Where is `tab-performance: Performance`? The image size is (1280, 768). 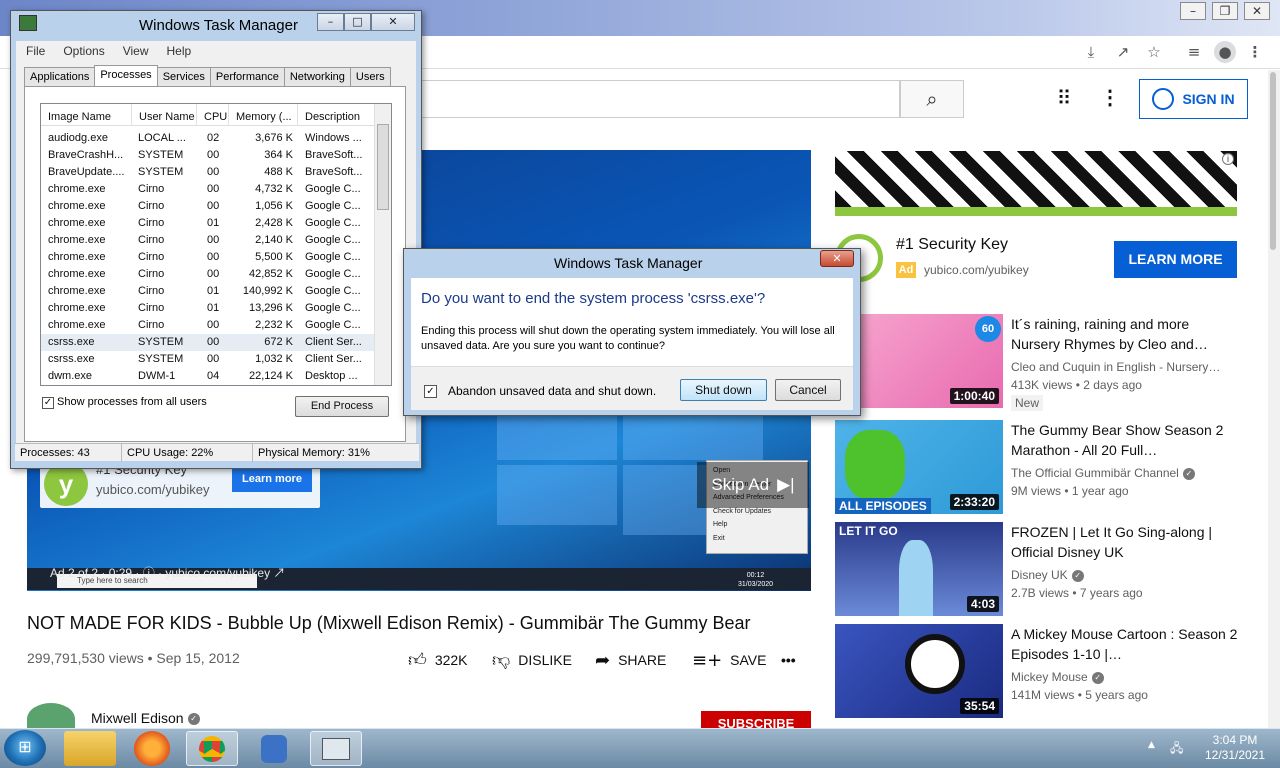 tab-performance: Performance is located at coordinates (247, 76).